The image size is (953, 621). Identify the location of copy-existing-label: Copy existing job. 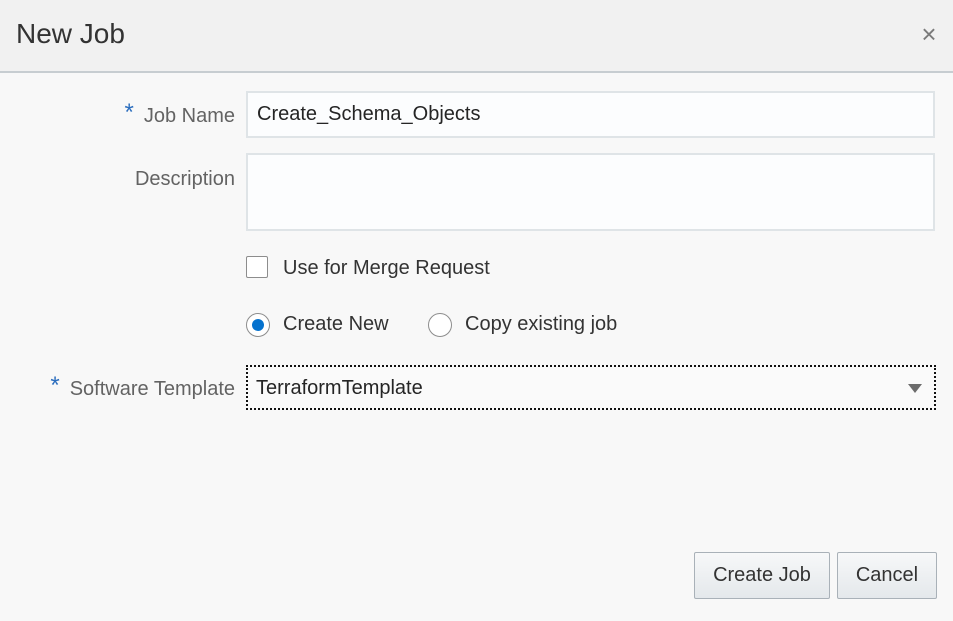
(541, 324).